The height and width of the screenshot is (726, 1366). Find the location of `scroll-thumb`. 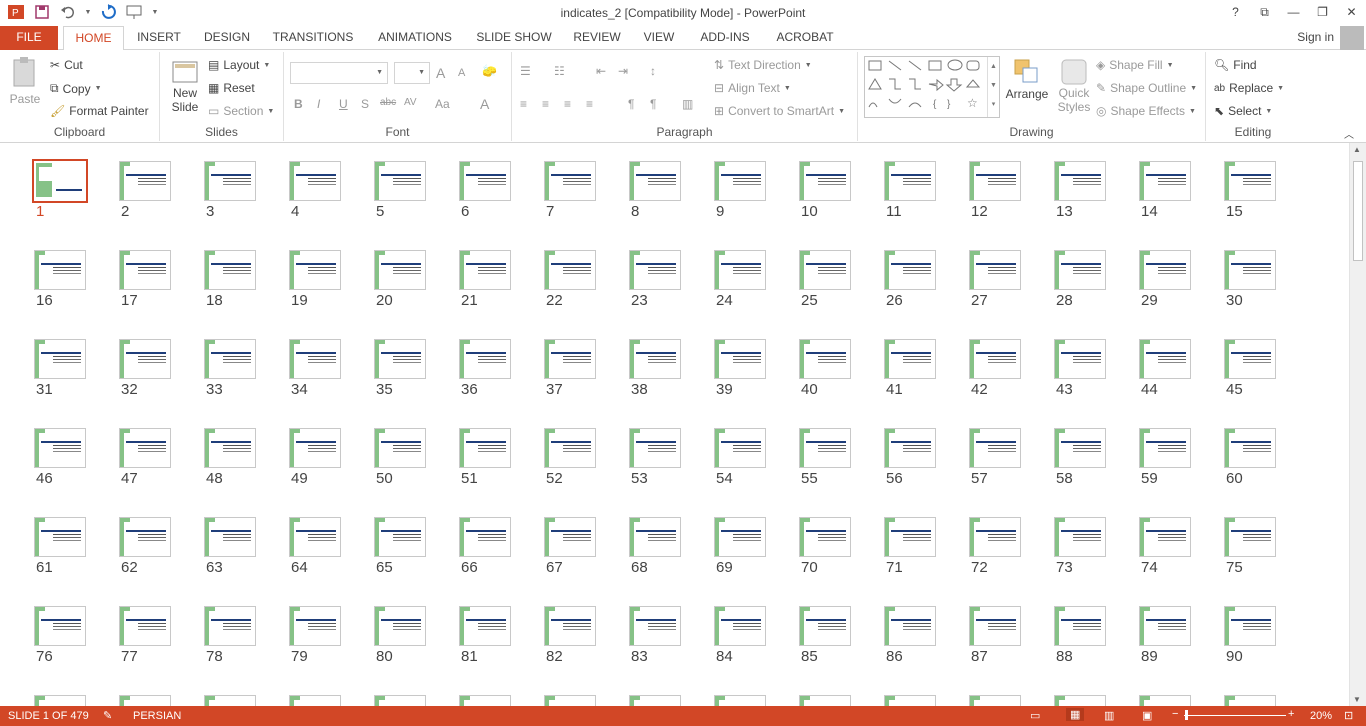

scroll-thumb is located at coordinates (1358, 211).